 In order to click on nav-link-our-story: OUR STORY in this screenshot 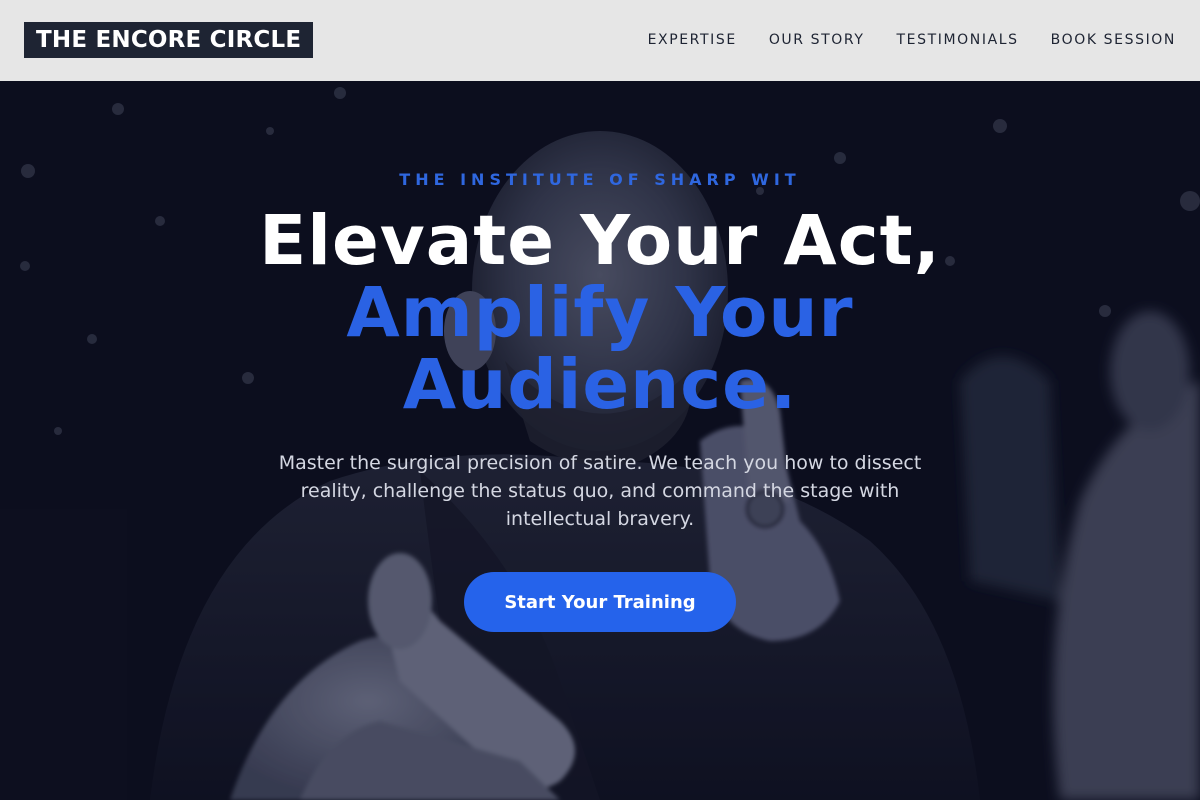, I will do `click(817, 40)`.